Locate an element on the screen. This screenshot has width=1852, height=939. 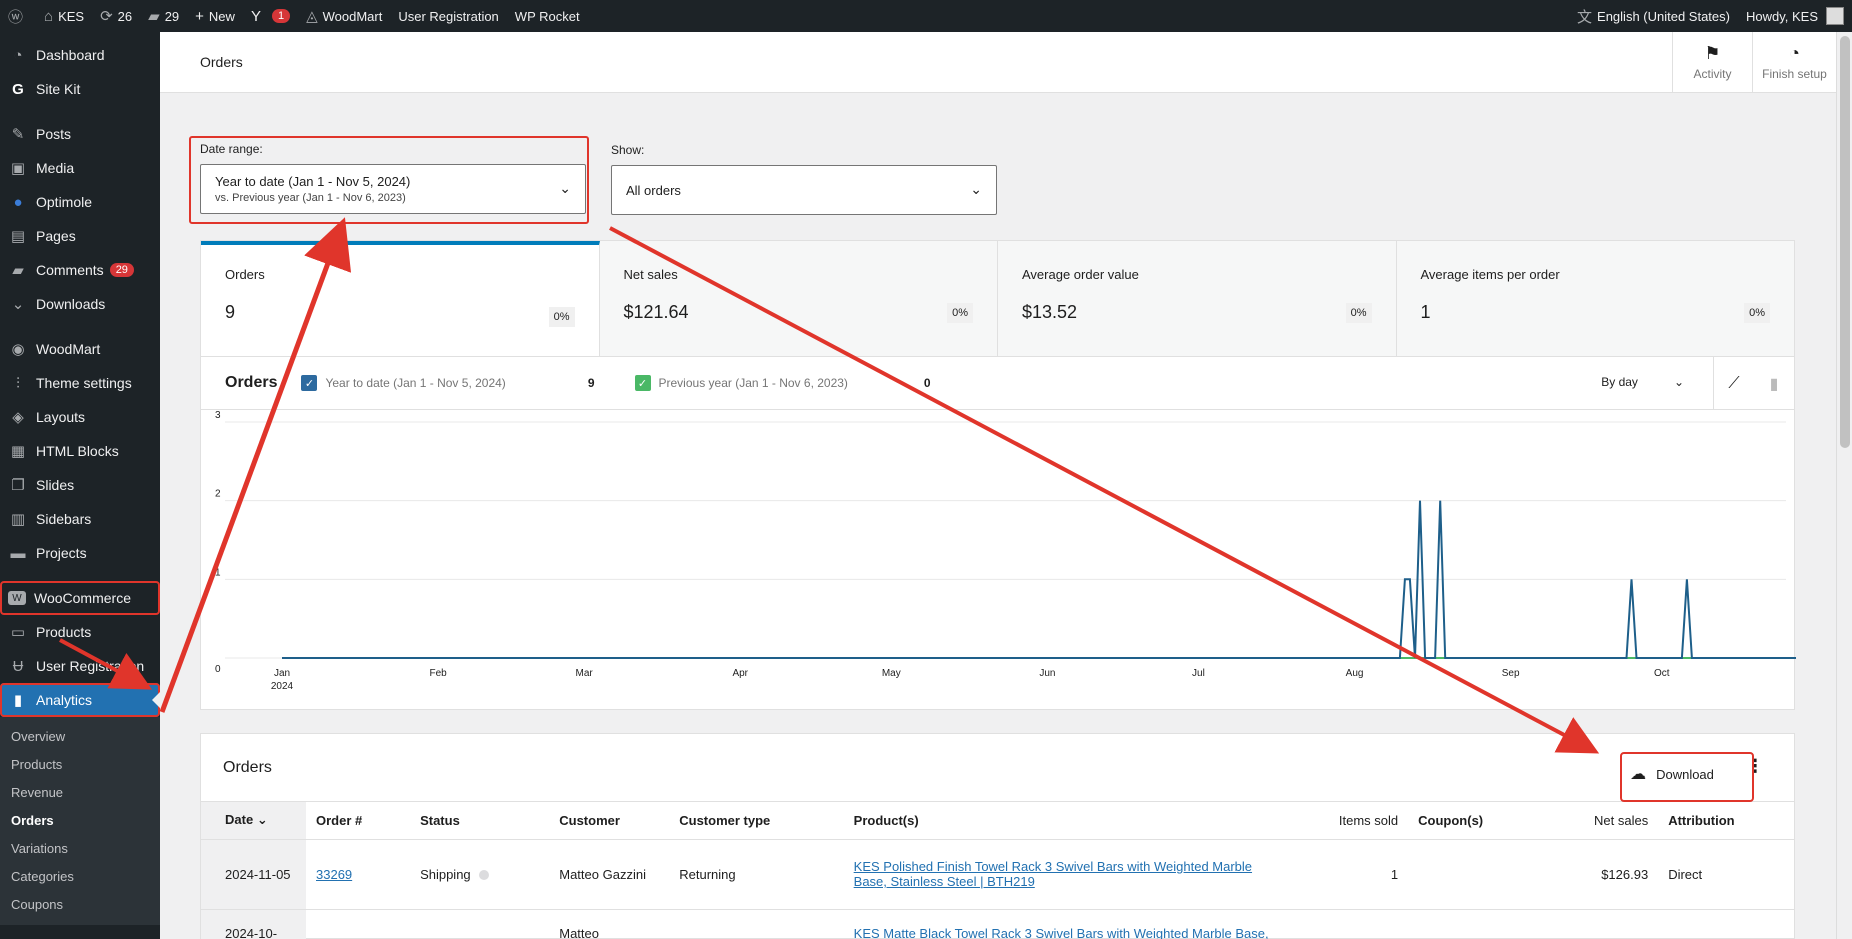
line-chart-icon: ⟋ is located at coordinates (1734, 383).